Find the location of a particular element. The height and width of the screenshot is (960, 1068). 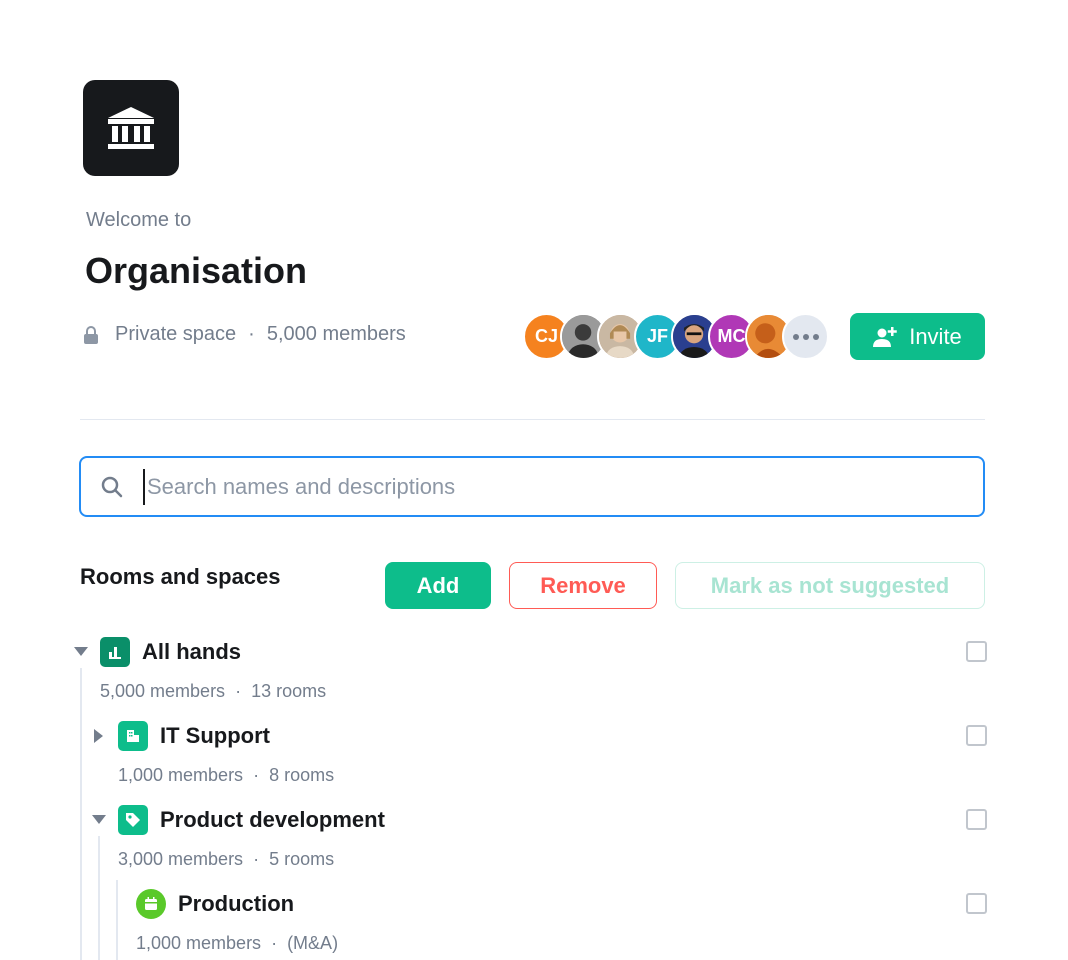

room-name: Production is located at coordinates (236, 903).